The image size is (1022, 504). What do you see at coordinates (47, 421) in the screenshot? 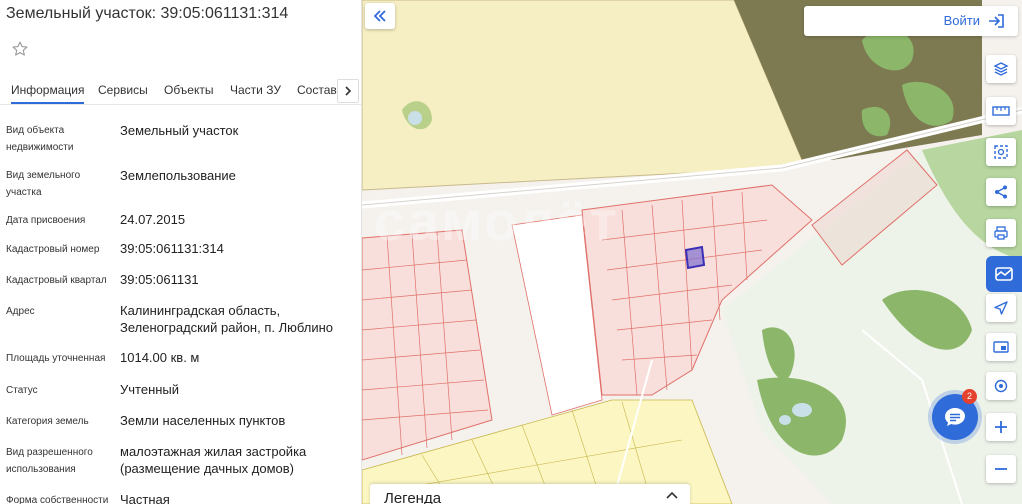
I see `field-label: Категория земель` at bounding box center [47, 421].